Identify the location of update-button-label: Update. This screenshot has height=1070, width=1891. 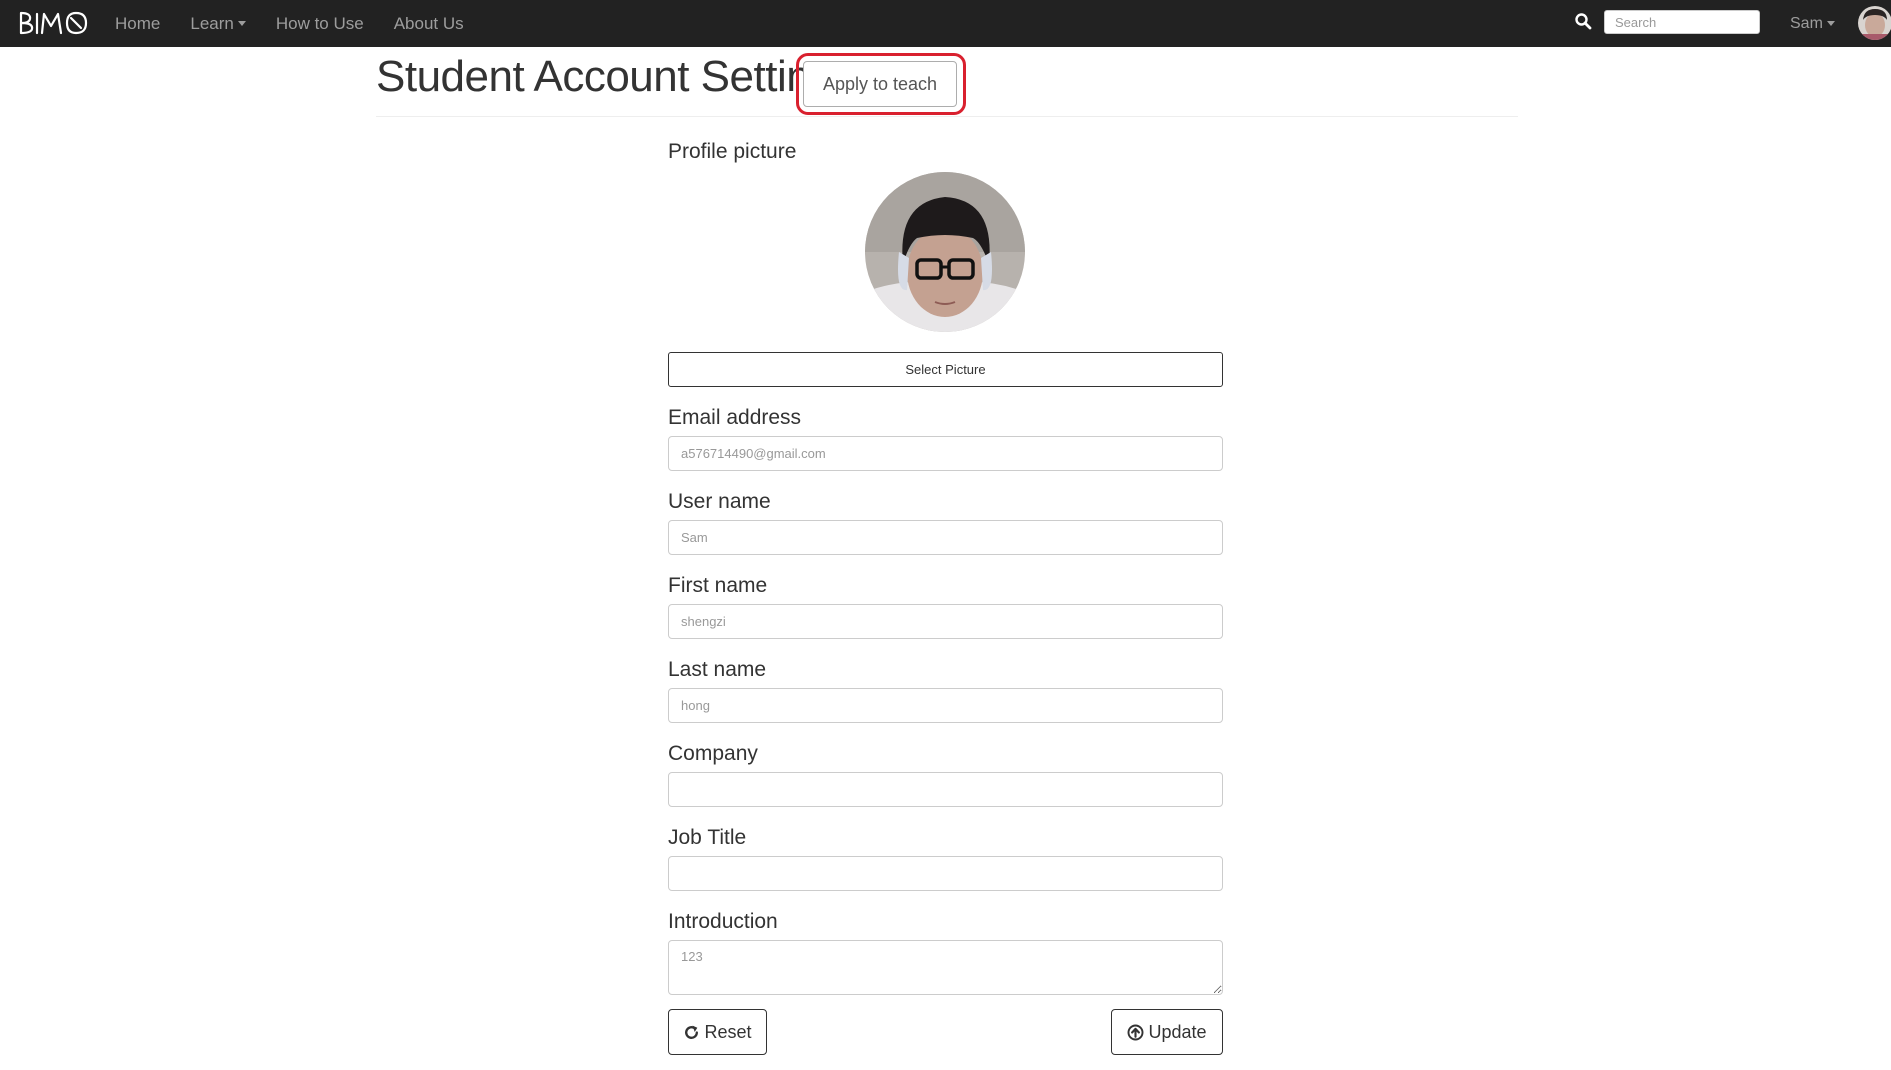
(1177, 1031).